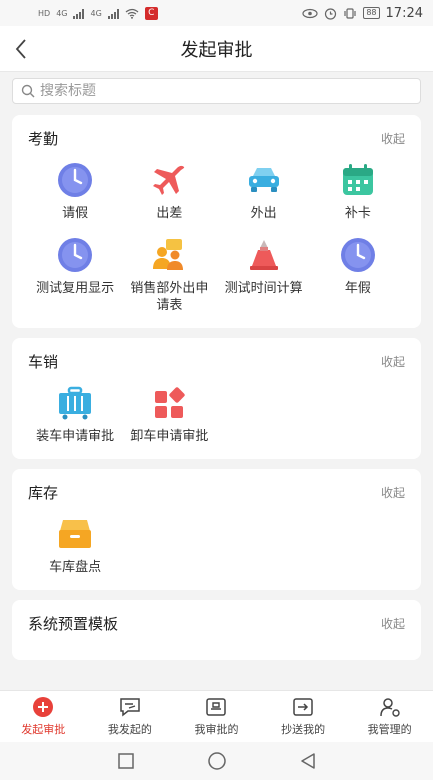  What do you see at coordinates (350, 13) in the screenshot?
I see `vibrate-icon` at bounding box center [350, 13].